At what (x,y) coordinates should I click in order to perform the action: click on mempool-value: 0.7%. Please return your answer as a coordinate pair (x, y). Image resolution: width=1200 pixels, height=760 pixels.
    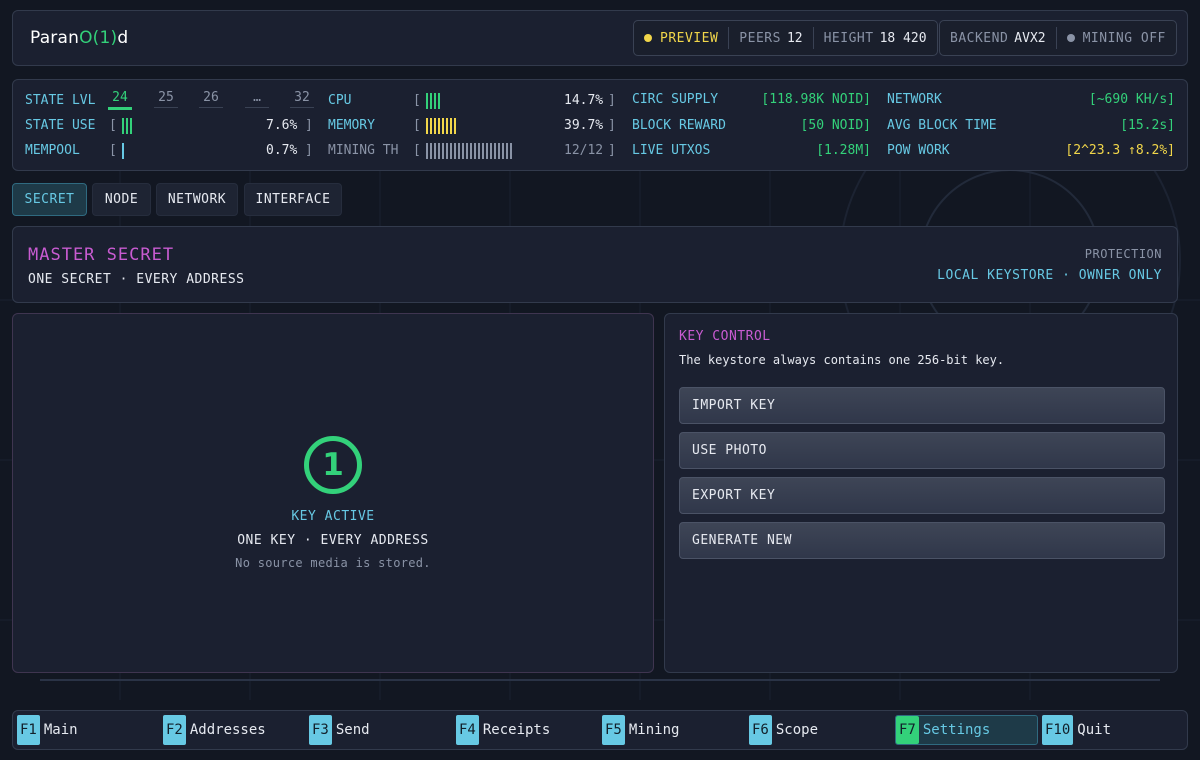
    Looking at the image, I should click on (282, 150).